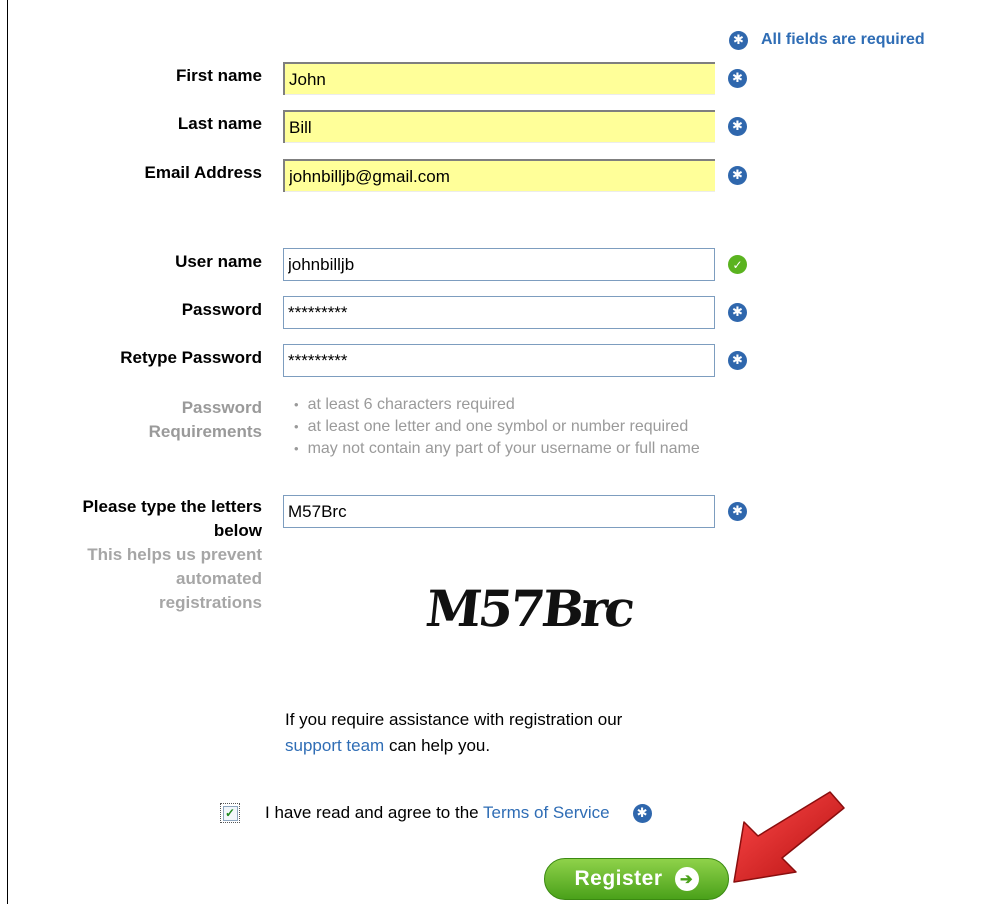  Describe the element at coordinates (219, 75) in the screenshot. I see `first-name-label: First name` at that location.